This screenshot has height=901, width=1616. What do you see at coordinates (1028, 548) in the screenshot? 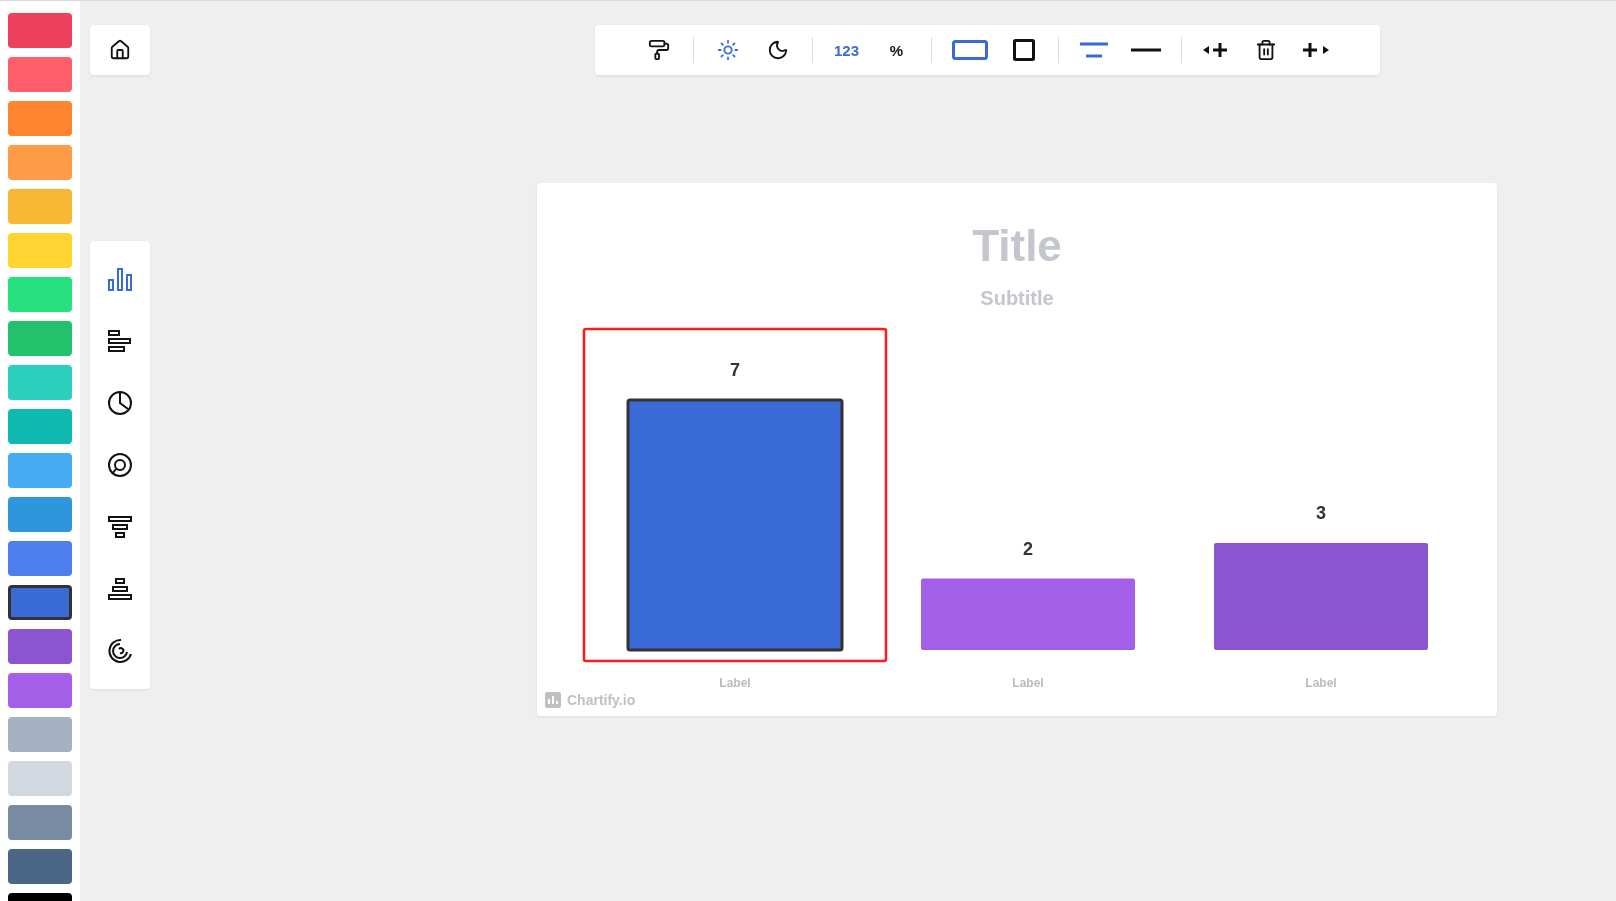
I see `value-label: 2` at bounding box center [1028, 548].